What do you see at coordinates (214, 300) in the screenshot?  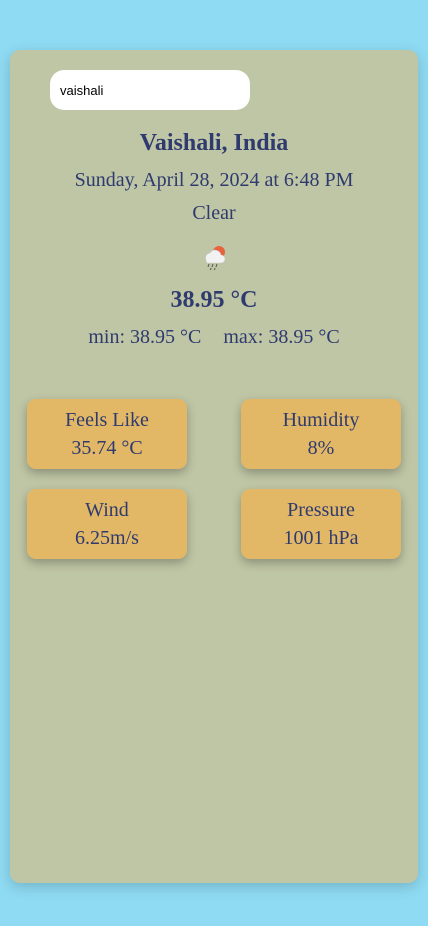 I see `current-temperature: 38.95 °C` at bounding box center [214, 300].